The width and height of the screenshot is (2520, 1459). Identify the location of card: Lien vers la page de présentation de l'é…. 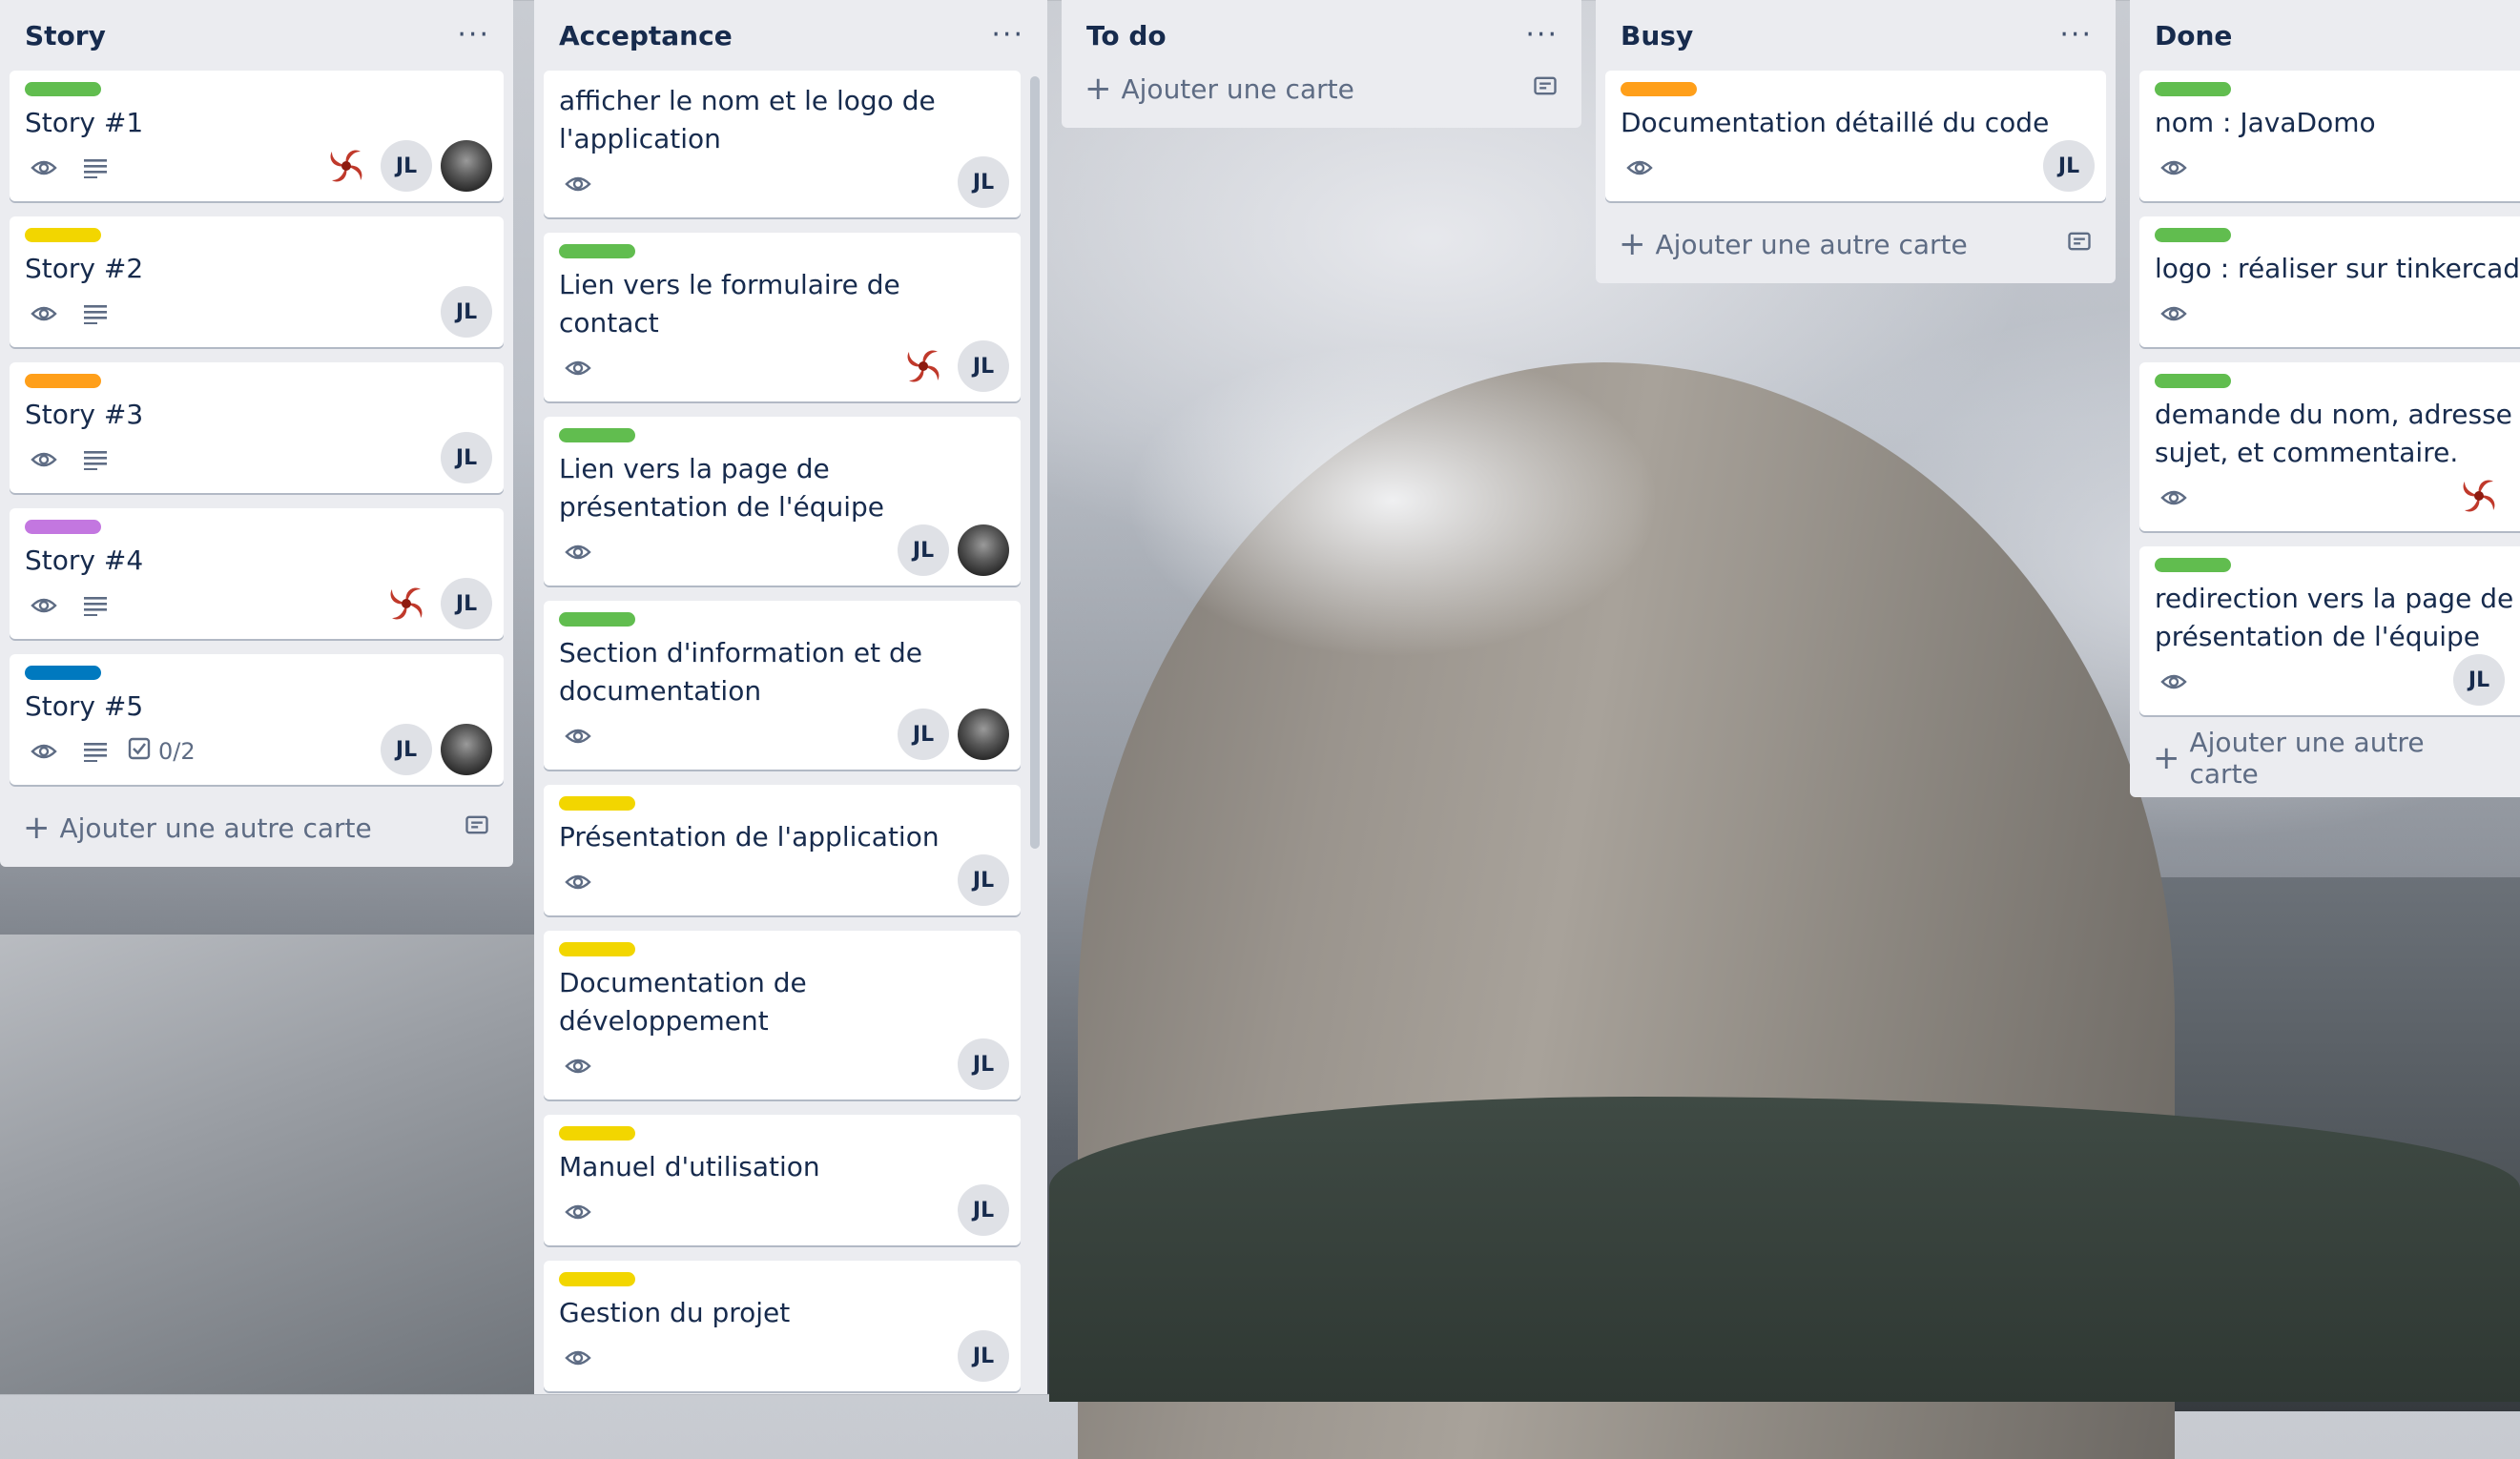
(782, 501).